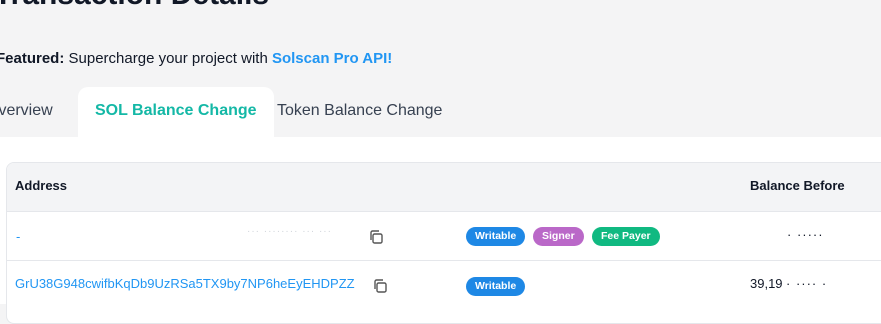 Image resolution: width=881 pixels, height=324 pixels. Describe the element at coordinates (32, 58) in the screenshot. I see `featured-label: Featured:` at that location.